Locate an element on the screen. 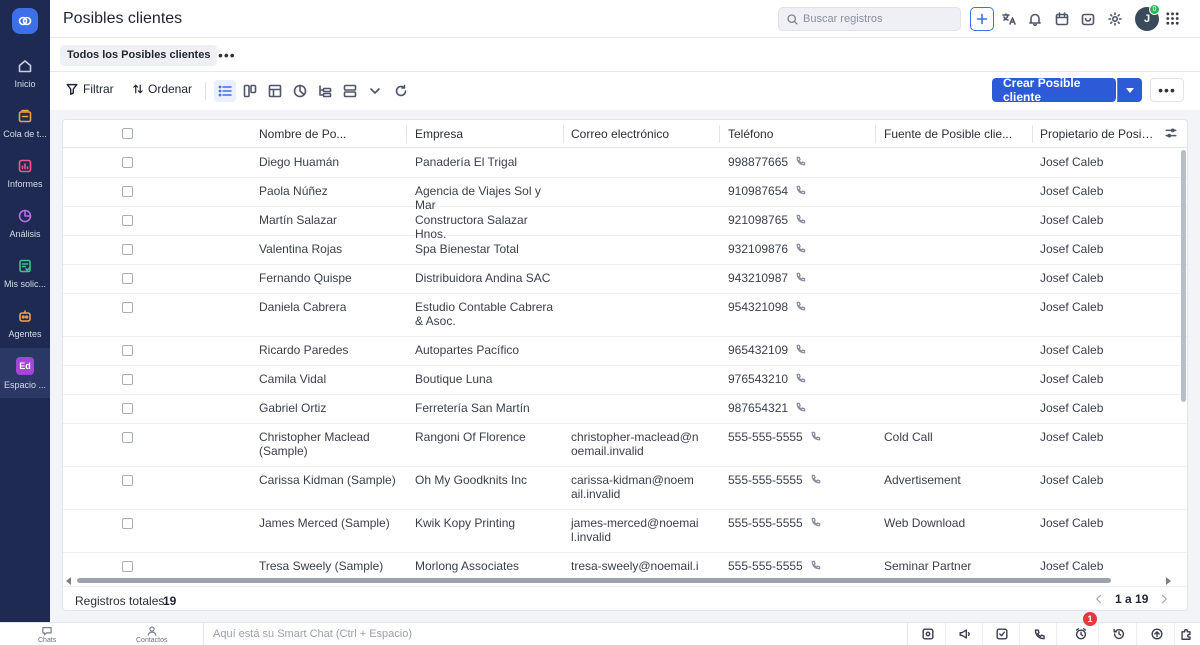 The height and width of the screenshot is (645, 1200). vertical-scrollbar is located at coordinates (1183, 363).